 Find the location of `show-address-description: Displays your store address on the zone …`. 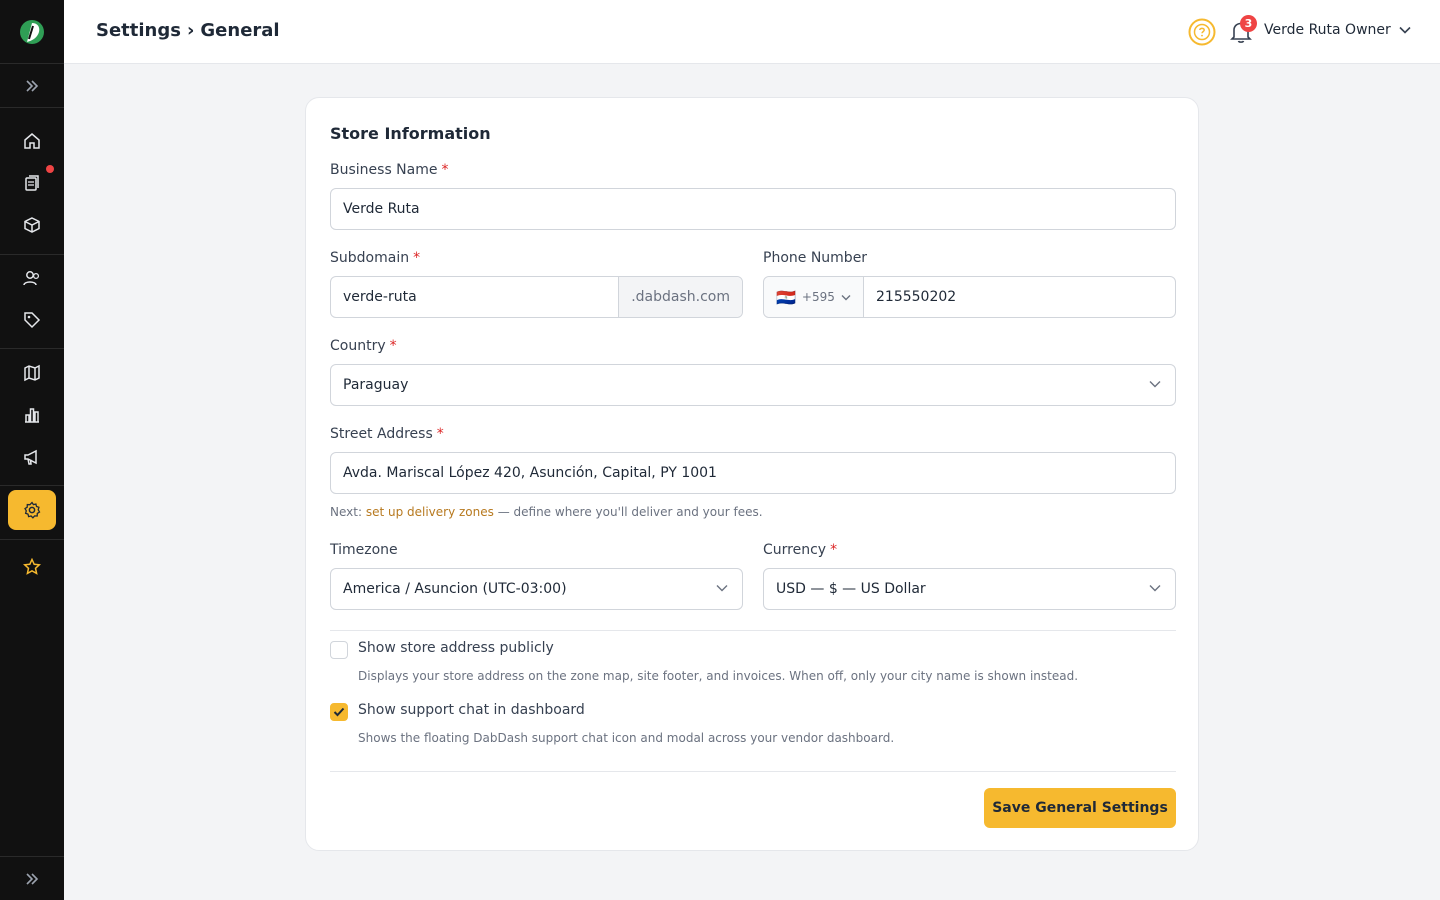

show-address-description: Displays your store address on the zone … is located at coordinates (718, 676).